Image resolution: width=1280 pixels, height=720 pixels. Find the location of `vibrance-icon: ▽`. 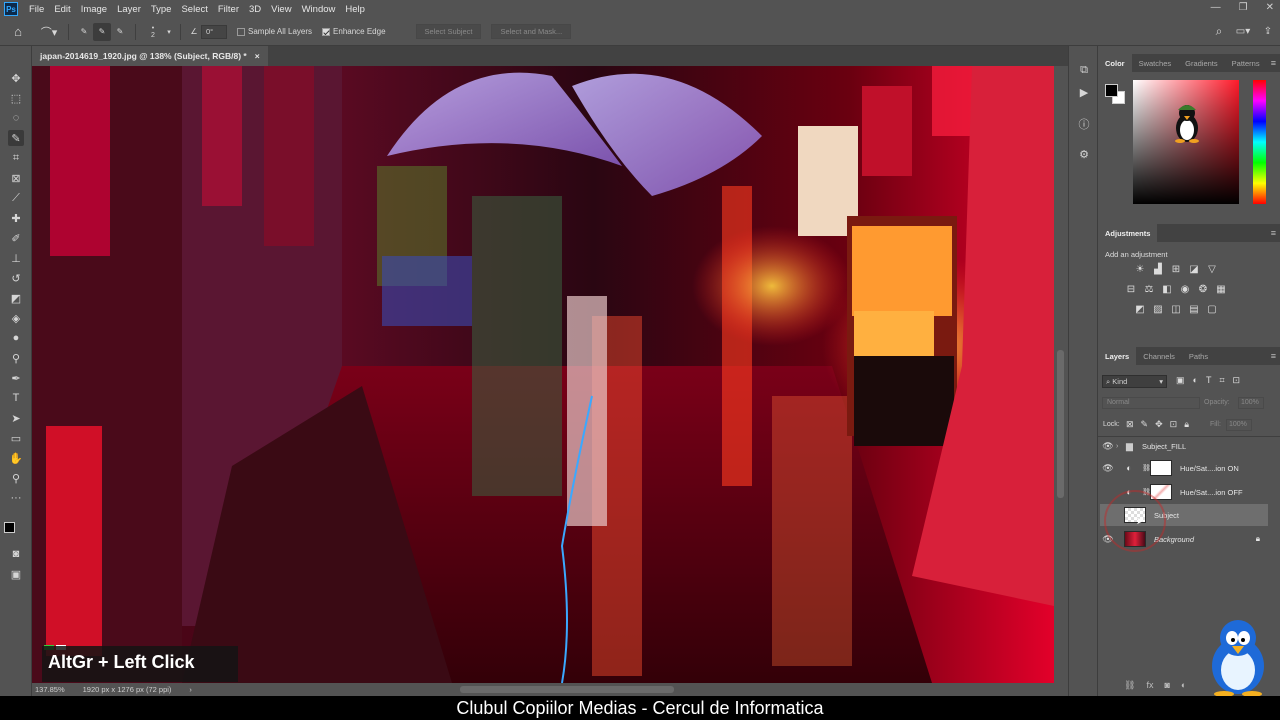

vibrance-icon: ▽ is located at coordinates (1212, 269).